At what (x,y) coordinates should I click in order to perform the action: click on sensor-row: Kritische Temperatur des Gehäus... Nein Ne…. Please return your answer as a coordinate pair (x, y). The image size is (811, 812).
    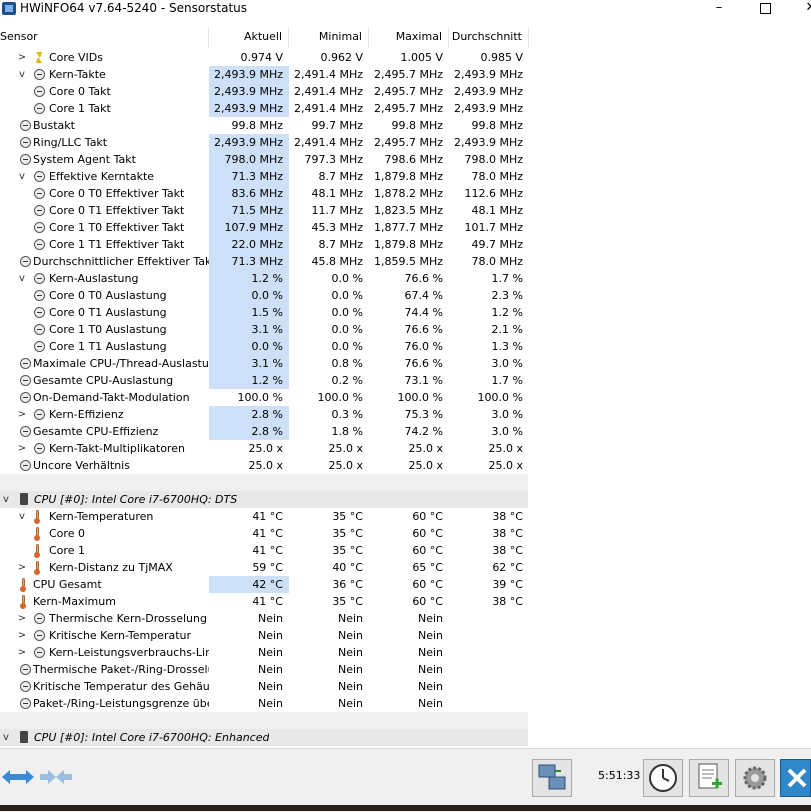
    Looking at the image, I should click on (264, 686).